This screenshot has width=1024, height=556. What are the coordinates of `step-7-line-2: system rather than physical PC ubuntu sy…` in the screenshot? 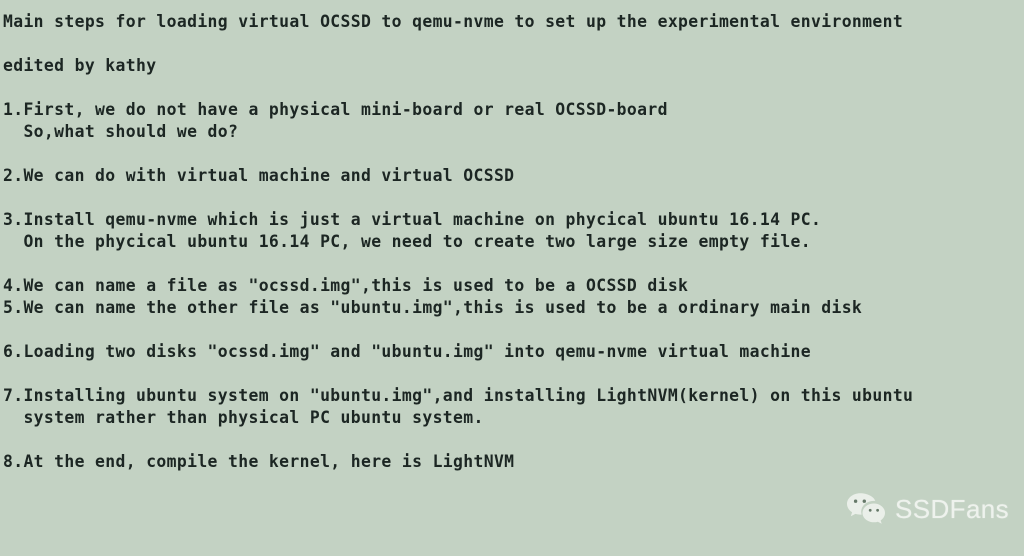 It's located at (243, 417).